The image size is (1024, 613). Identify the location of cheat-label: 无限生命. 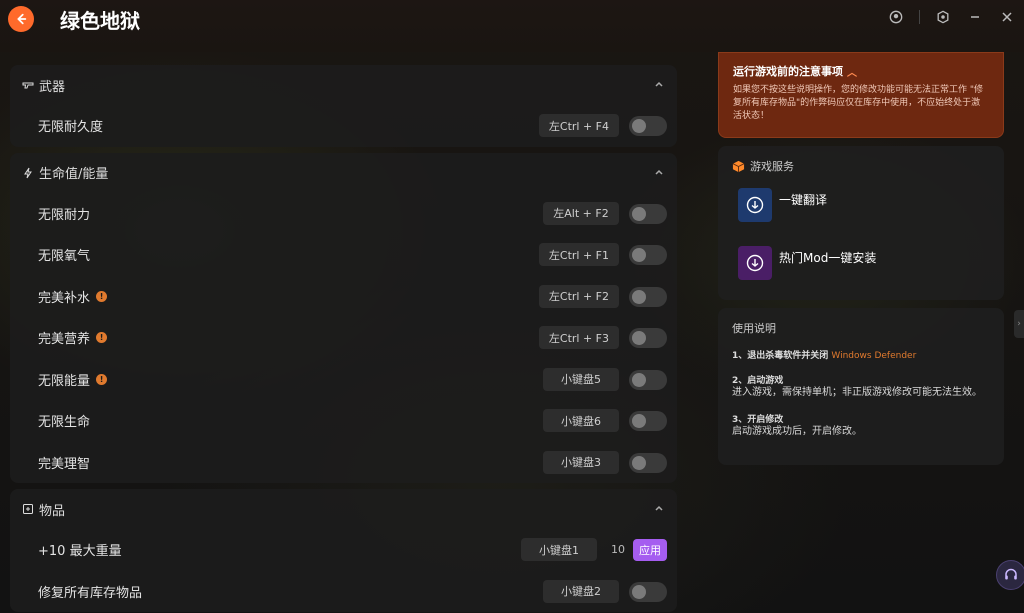
(64, 423).